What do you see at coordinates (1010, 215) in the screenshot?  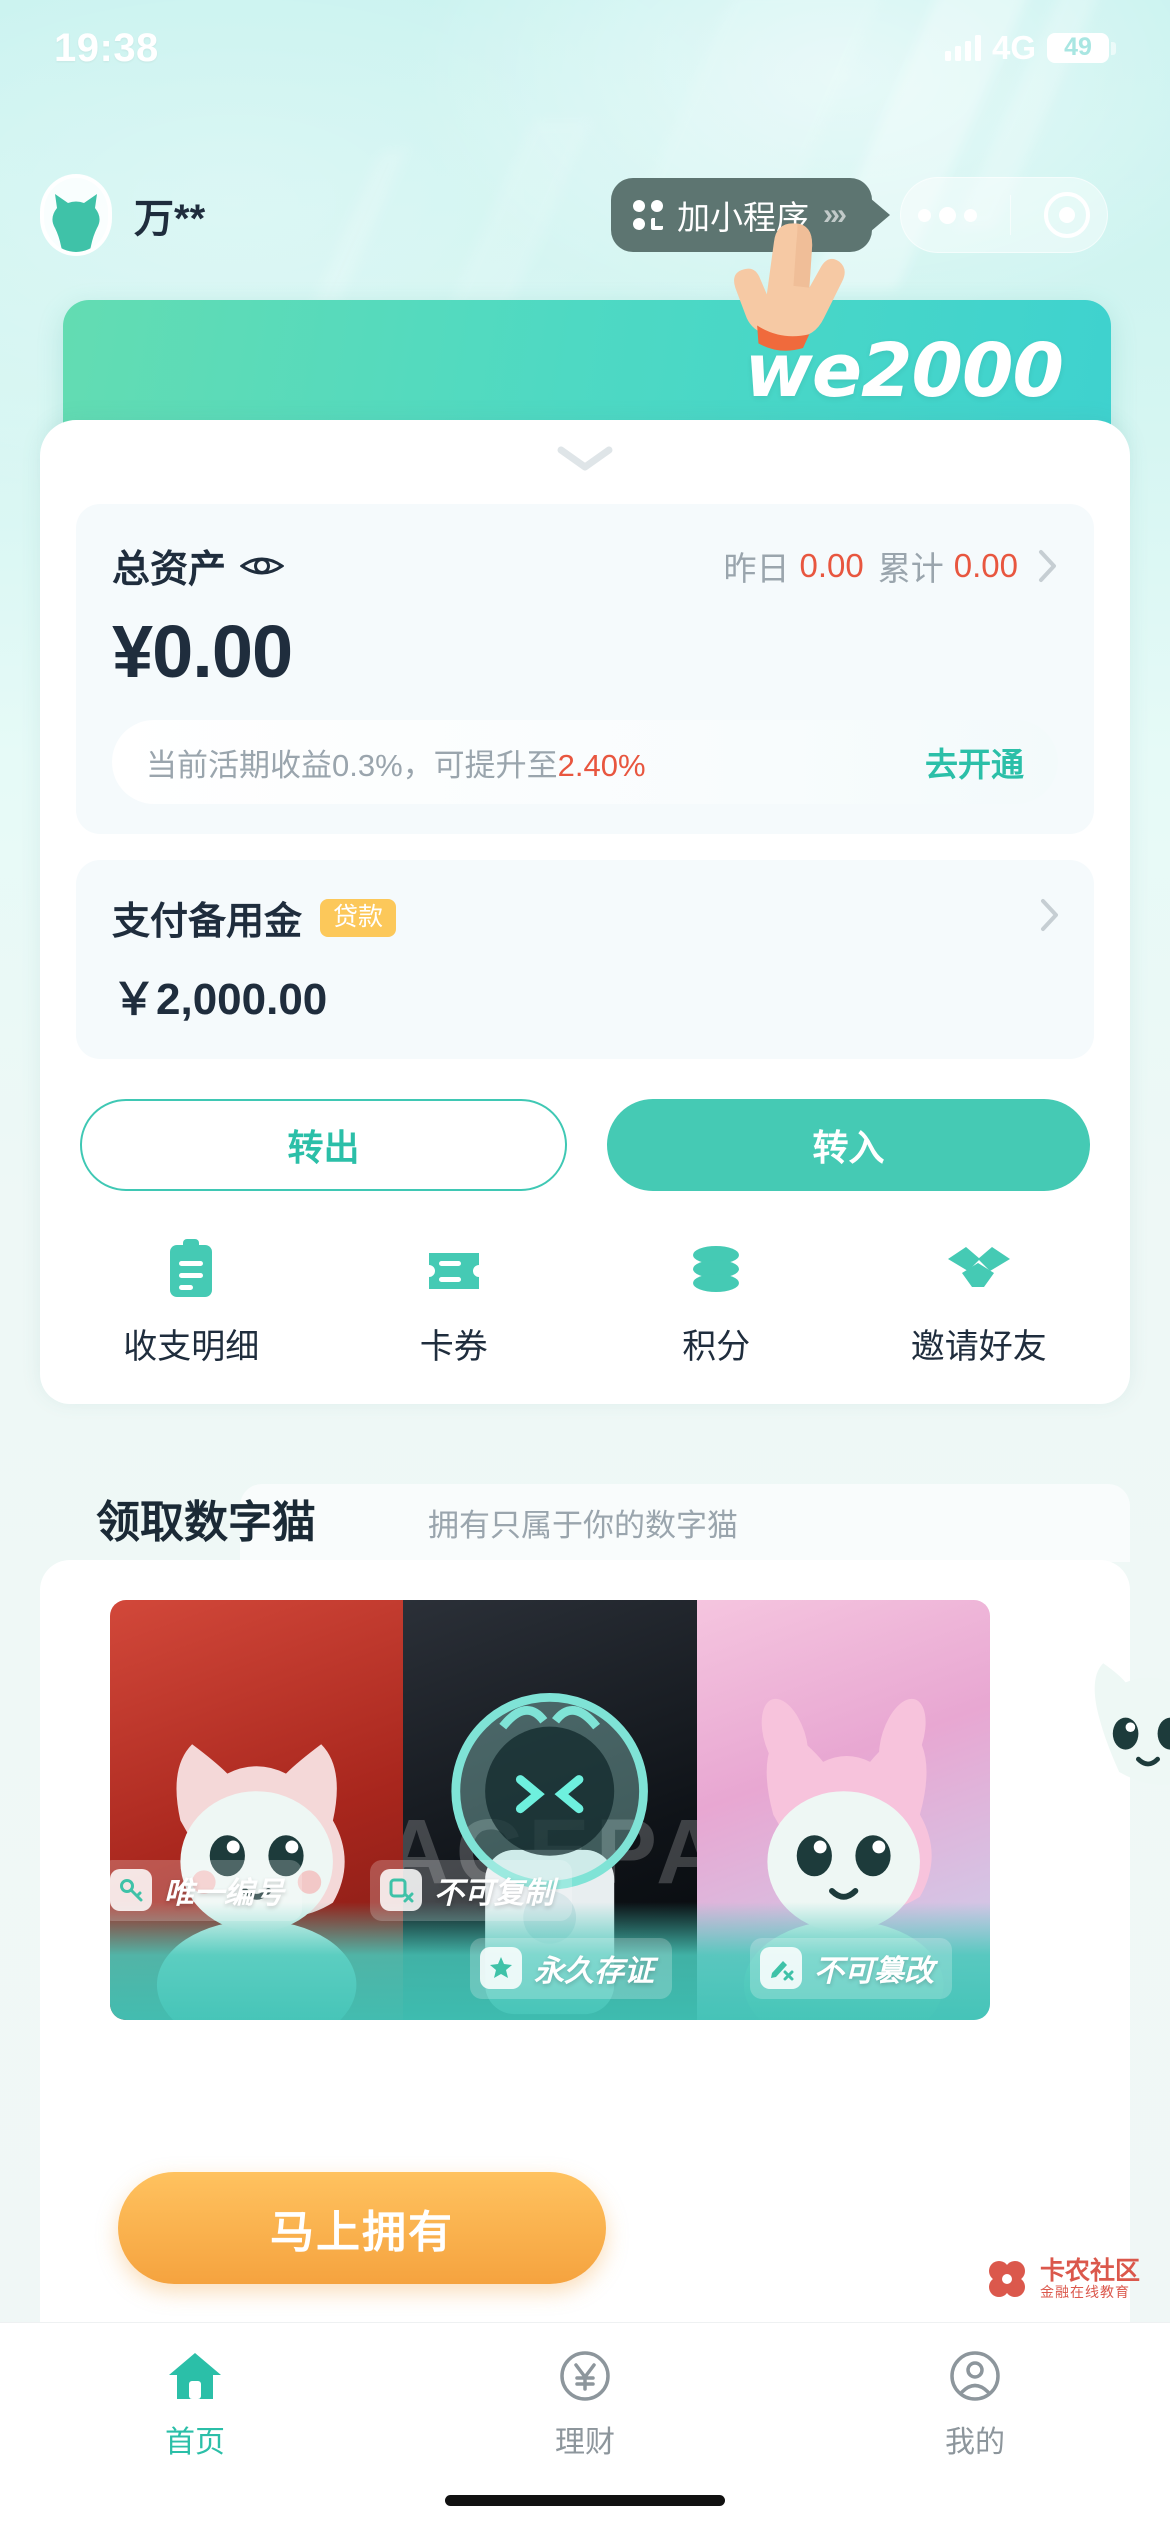 I see `capsule-divider` at bounding box center [1010, 215].